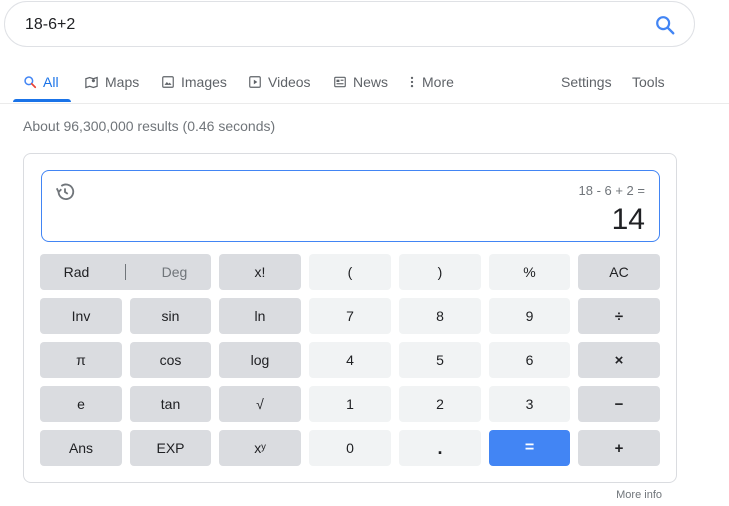  I want to click on divider, so click(125, 272).